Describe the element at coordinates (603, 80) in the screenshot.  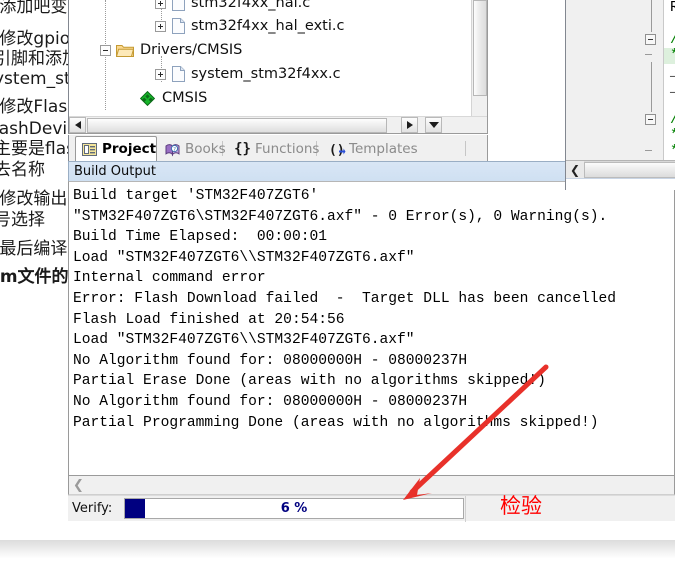
I see `editor-line-number-gutter` at that location.